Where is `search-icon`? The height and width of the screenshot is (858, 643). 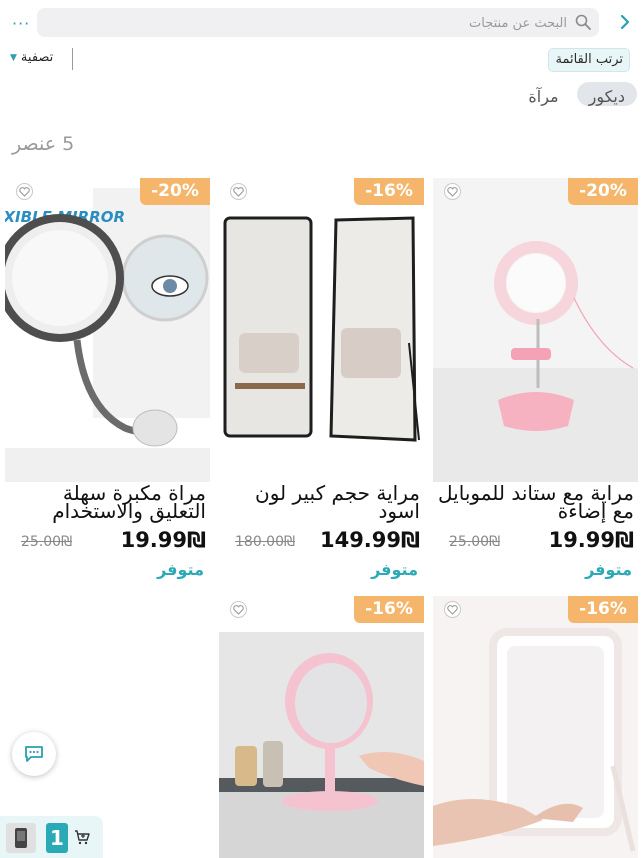
search-icon is located at coordinates (583, 22).